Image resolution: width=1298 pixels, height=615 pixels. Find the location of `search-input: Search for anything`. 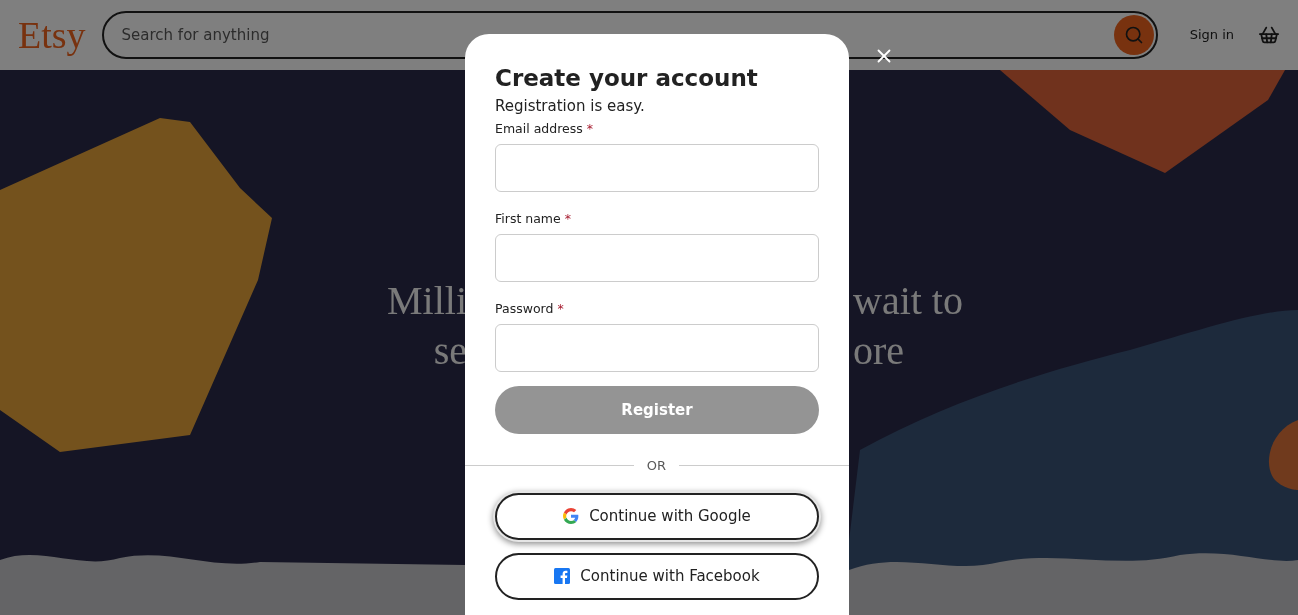

search-input: Search for anything is located at coordinates (617, 35).